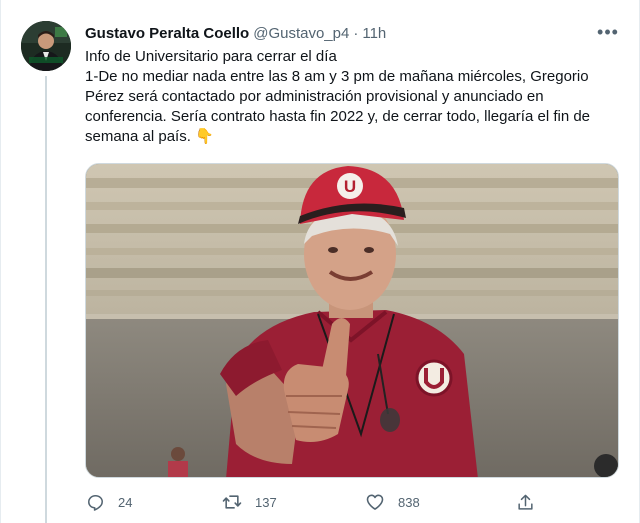 The height and width of the screenshot is (523, 640). I want to click on avatar-image, so click(46, 46).